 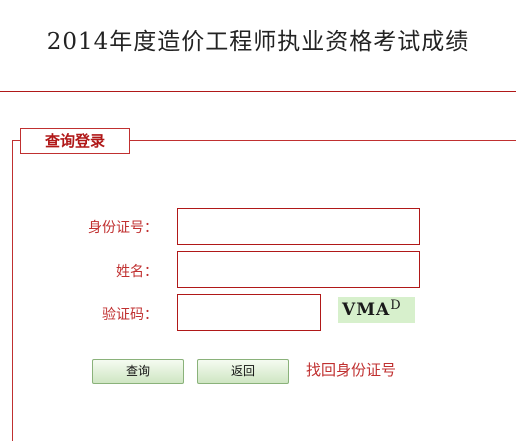 I want to click on id-number-label: 身份证号：, so click(x=123, y=228).